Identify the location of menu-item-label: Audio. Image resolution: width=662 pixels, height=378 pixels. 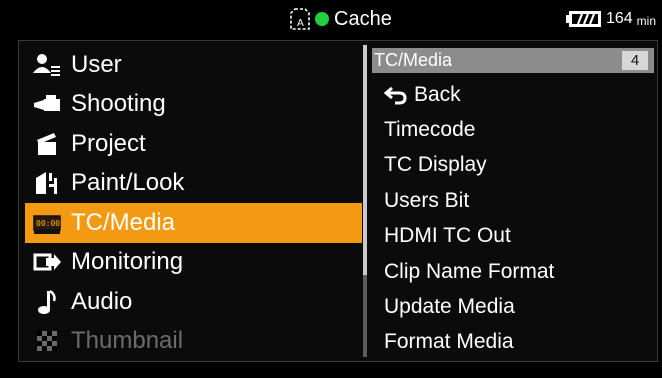
(102, 301).